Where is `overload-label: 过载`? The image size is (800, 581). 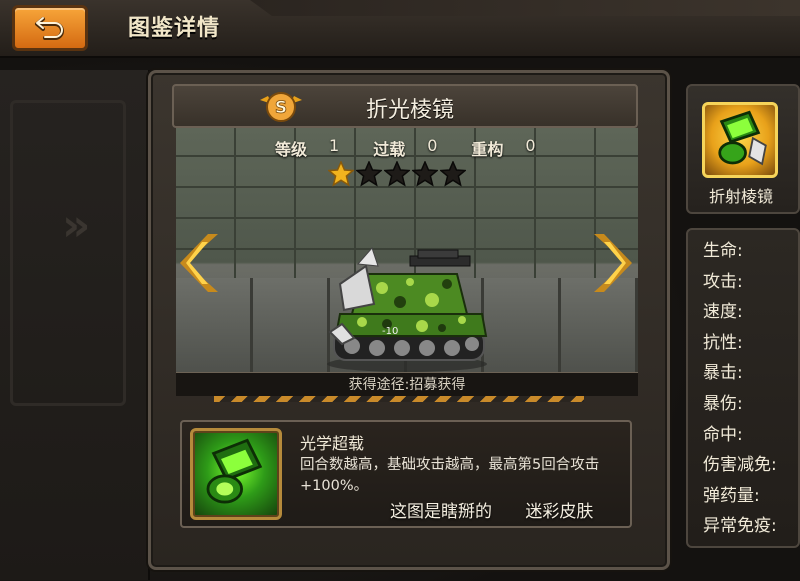
overload-label: 过载 is located at coordinates (389, 149).